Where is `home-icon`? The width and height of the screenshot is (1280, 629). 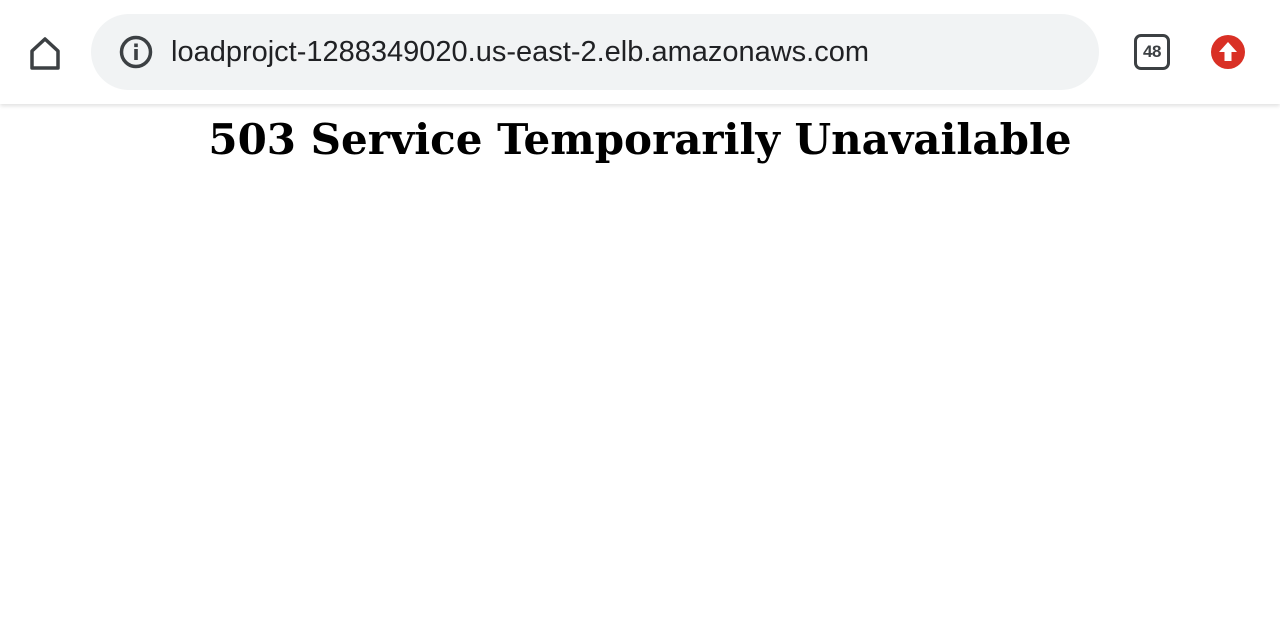 home-icon is located at coordinates (45, 53).